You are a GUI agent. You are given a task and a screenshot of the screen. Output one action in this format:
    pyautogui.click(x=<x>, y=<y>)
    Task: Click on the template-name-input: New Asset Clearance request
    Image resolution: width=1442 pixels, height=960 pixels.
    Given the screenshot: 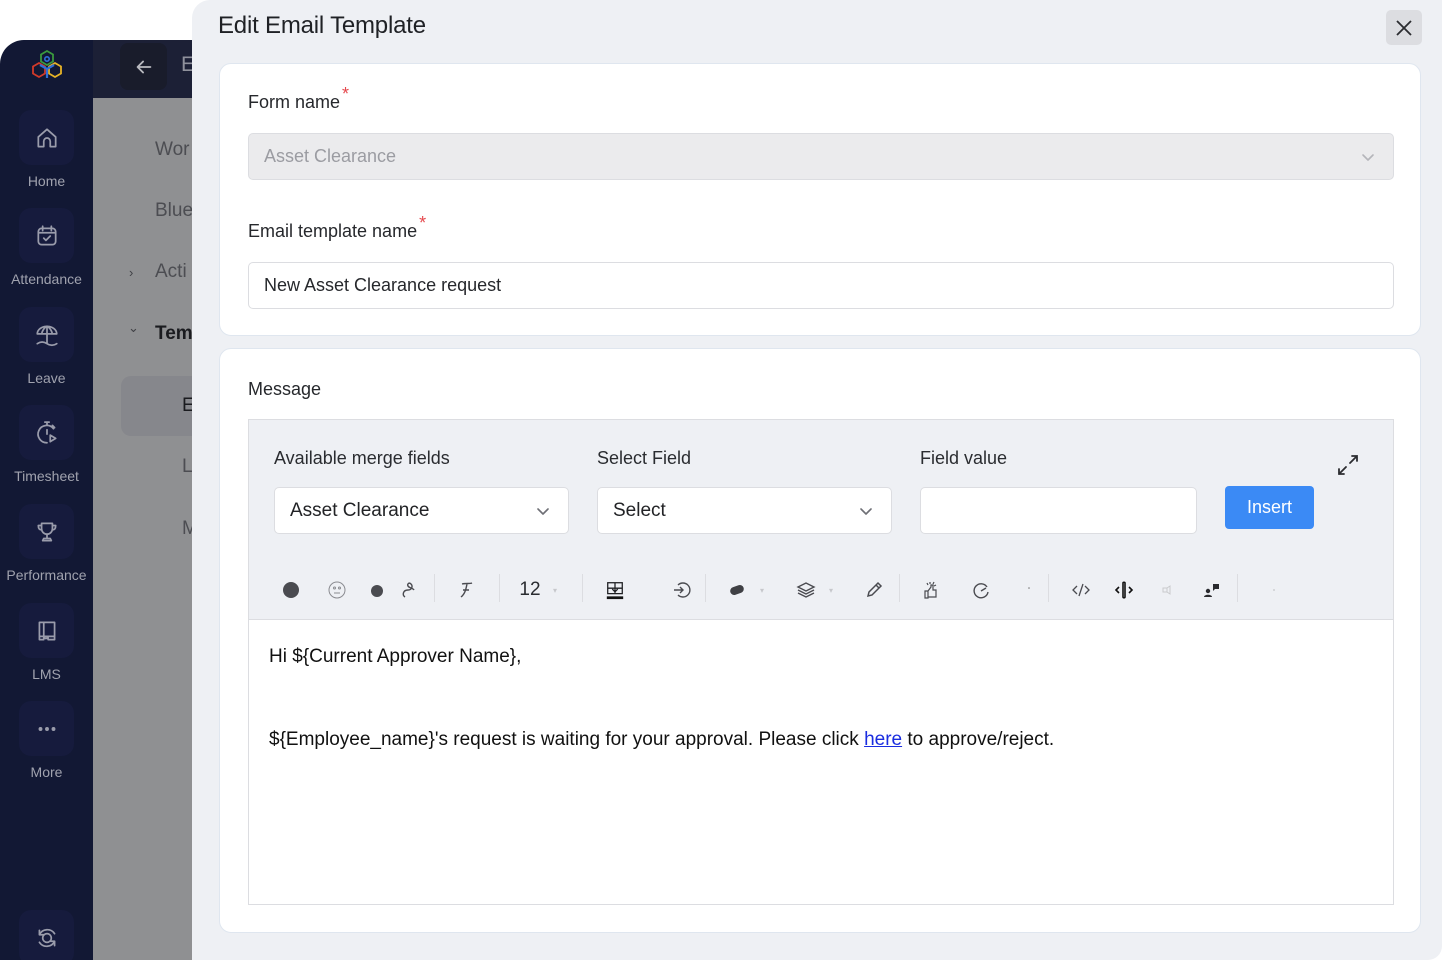 What is the action you would take?
    pyautogui.click(x=821, y=285)
    